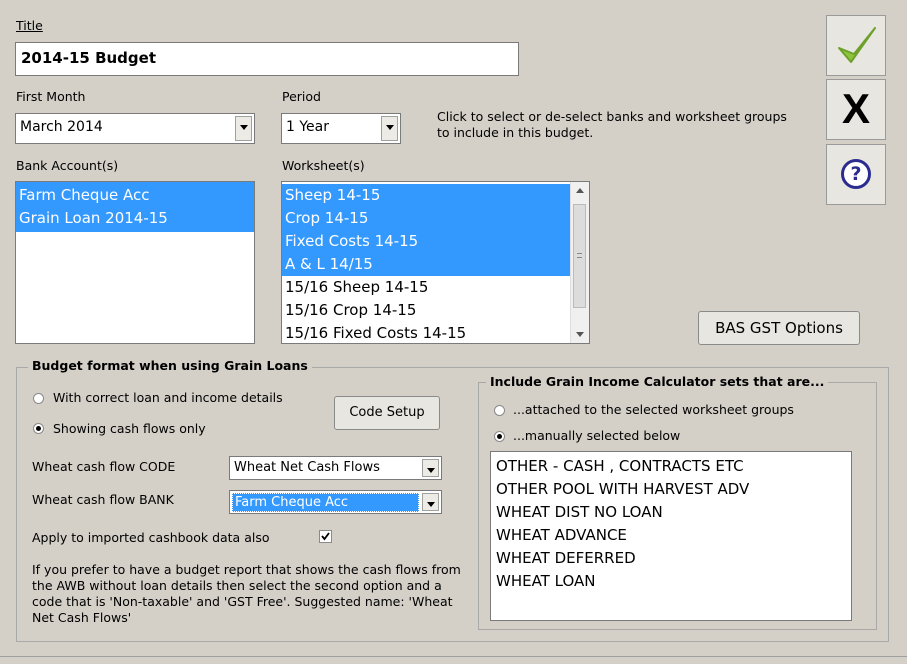 Image resolution: width=907 pixels, height=664 pixels. I want to click on ok-button, so click(856, 45).